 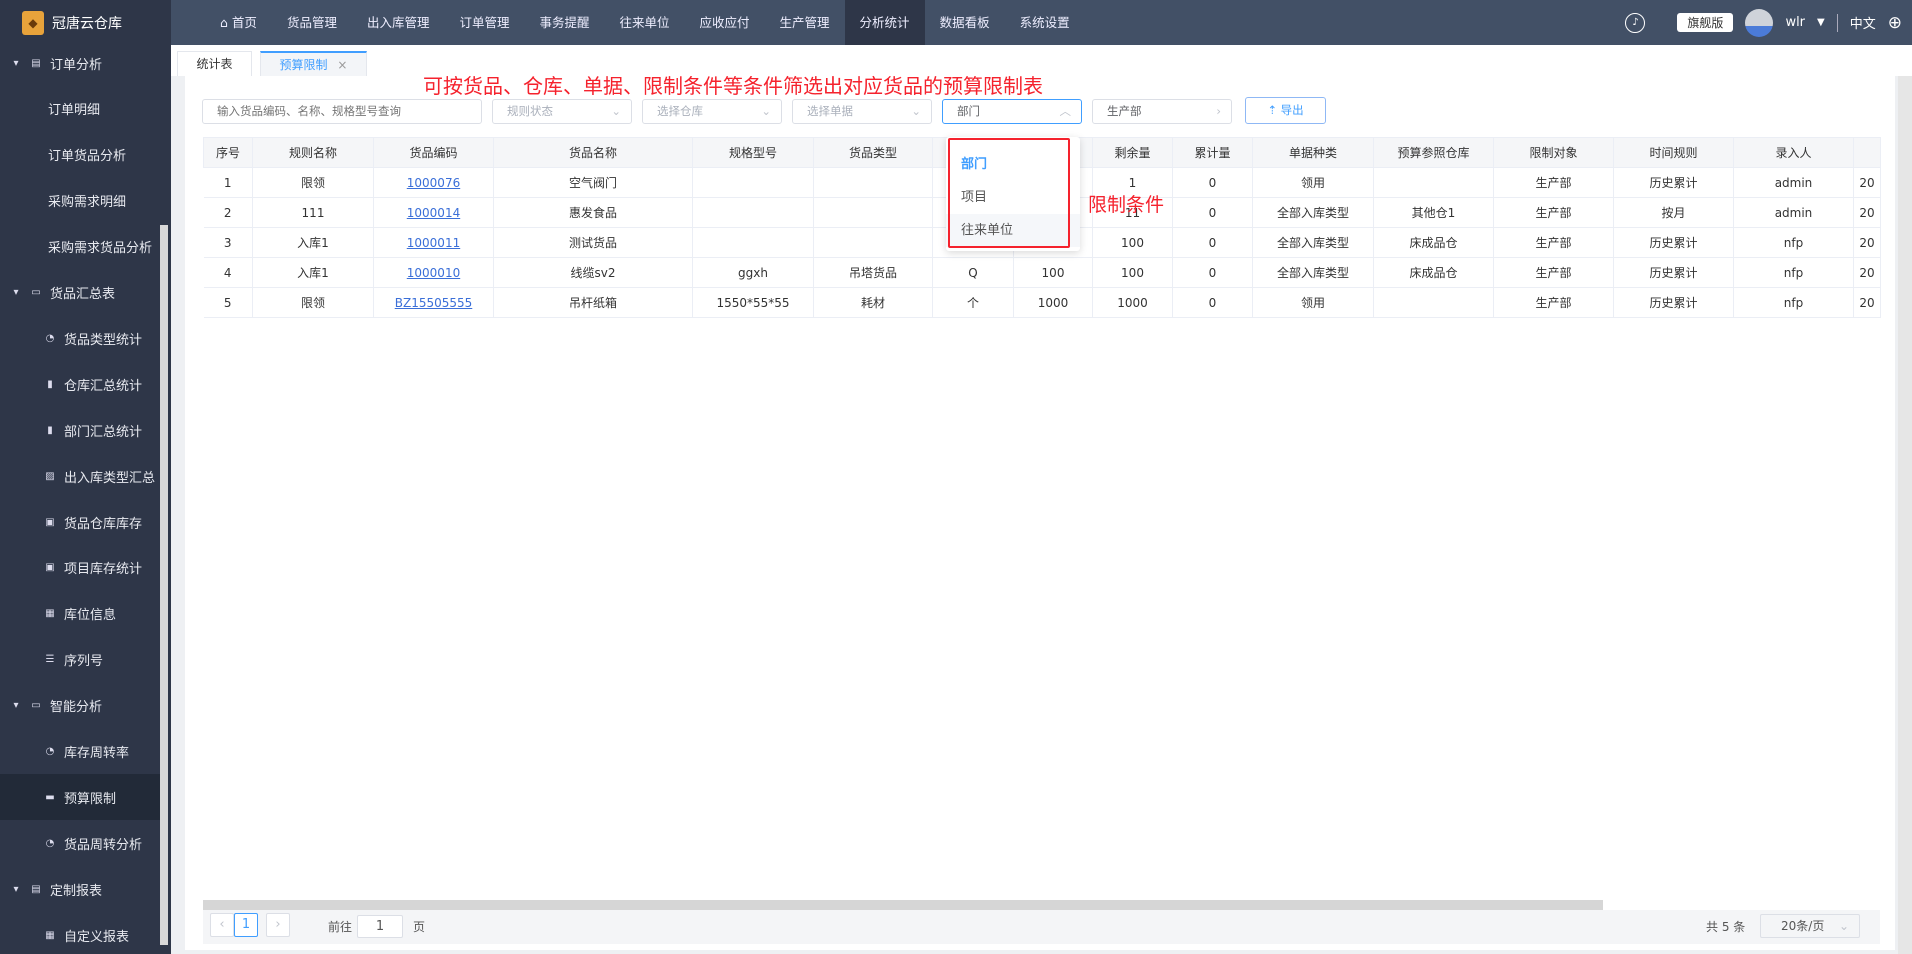 What do you see at coordinates (1285, 110) in the screenshot?
I see `export-button: ⇡ 导出` at bounding box center [1285, 110].